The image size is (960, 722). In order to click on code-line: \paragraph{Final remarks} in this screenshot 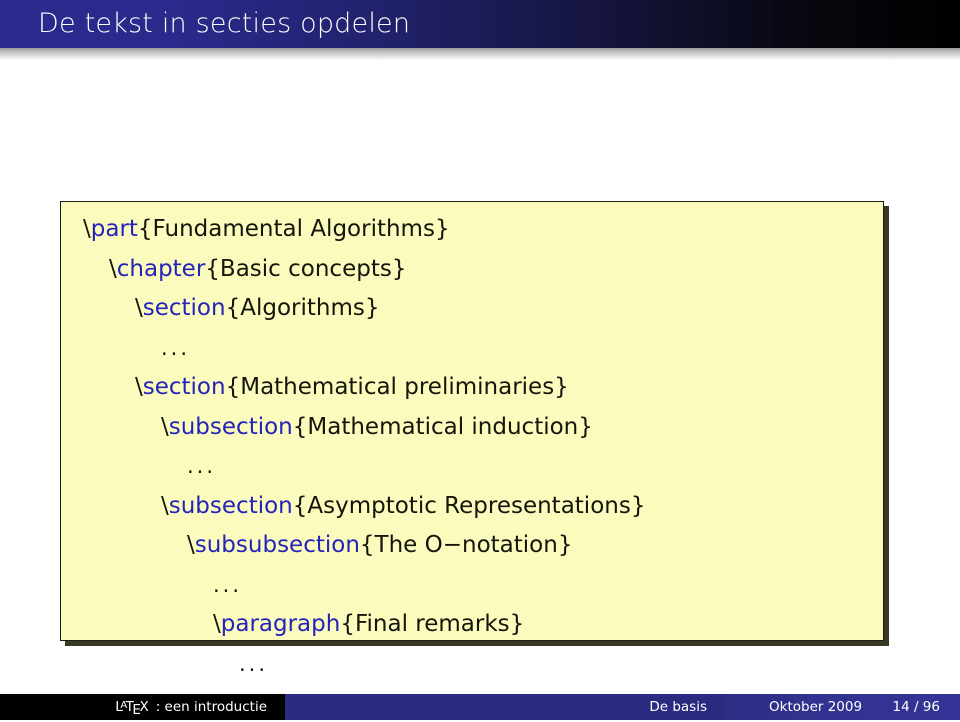, I will do `click(472, 625)`.